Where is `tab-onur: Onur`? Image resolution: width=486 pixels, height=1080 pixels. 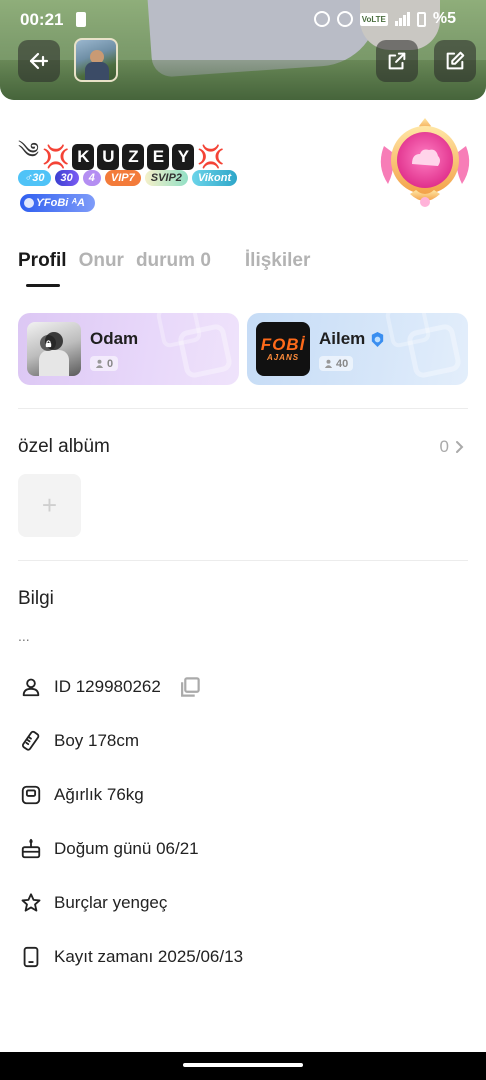
tab-onur: Onur is located at coordinates (101, 261).